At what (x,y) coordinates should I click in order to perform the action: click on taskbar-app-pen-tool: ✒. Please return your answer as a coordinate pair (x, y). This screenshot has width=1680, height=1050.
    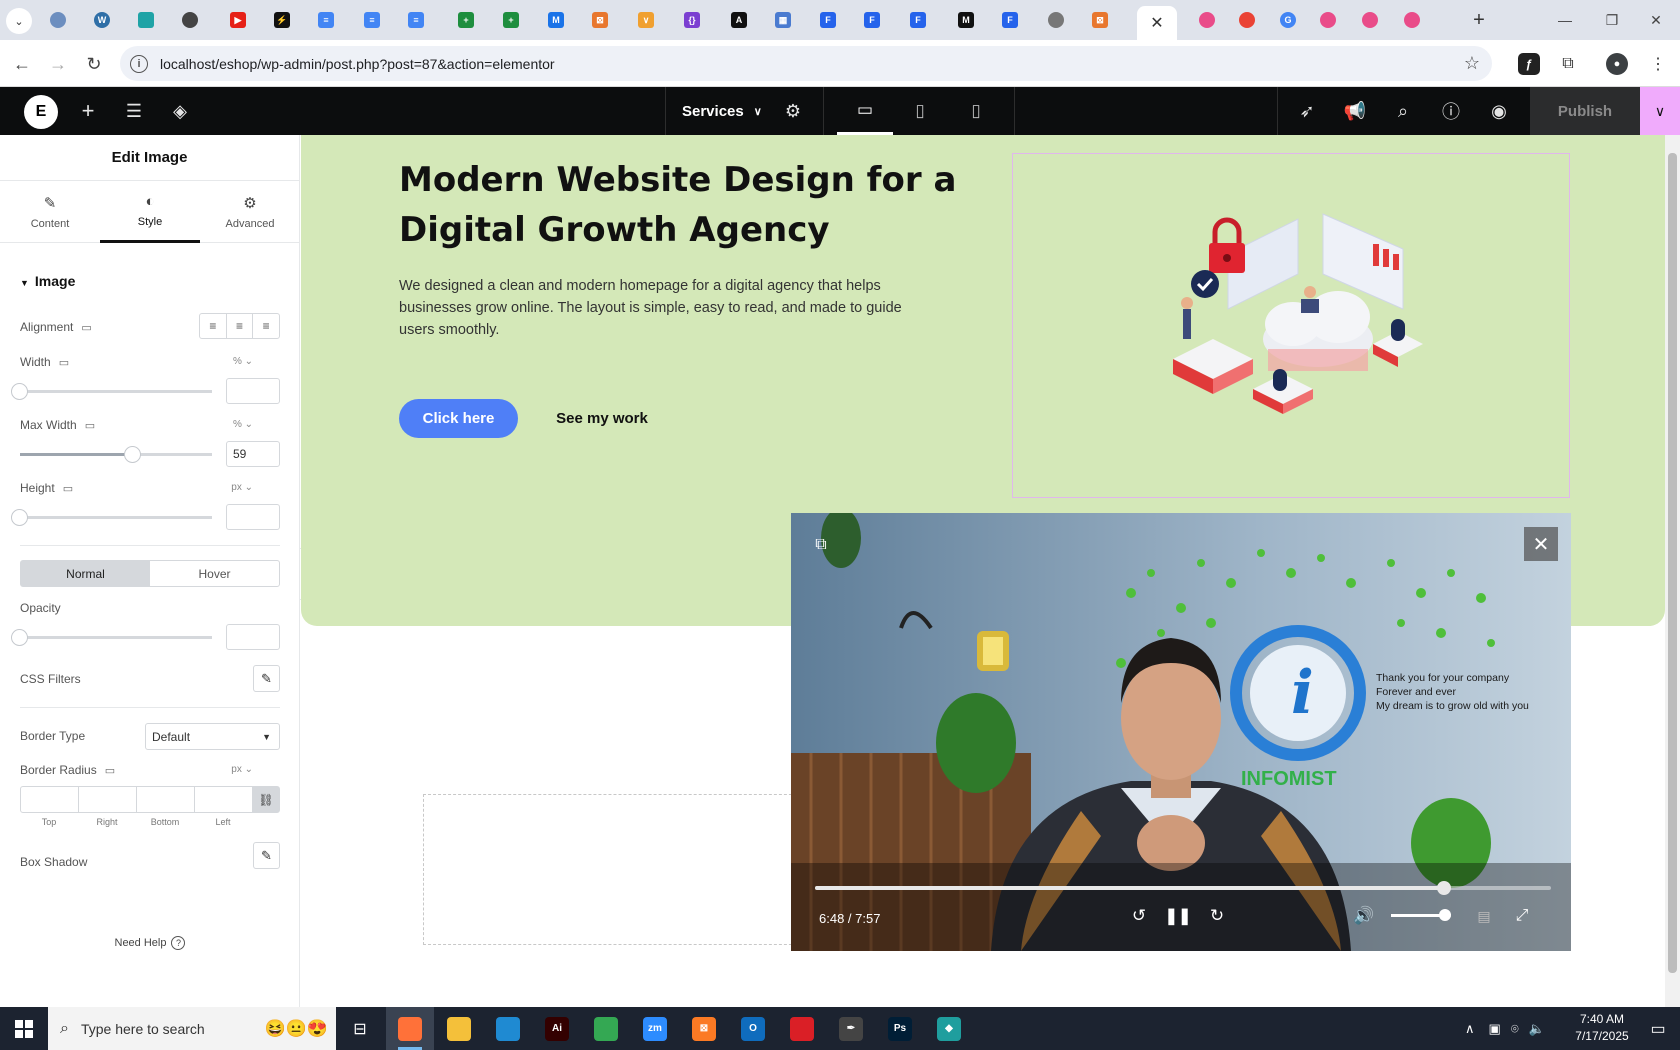
    Looking at the image, I should click on (851, 1028).